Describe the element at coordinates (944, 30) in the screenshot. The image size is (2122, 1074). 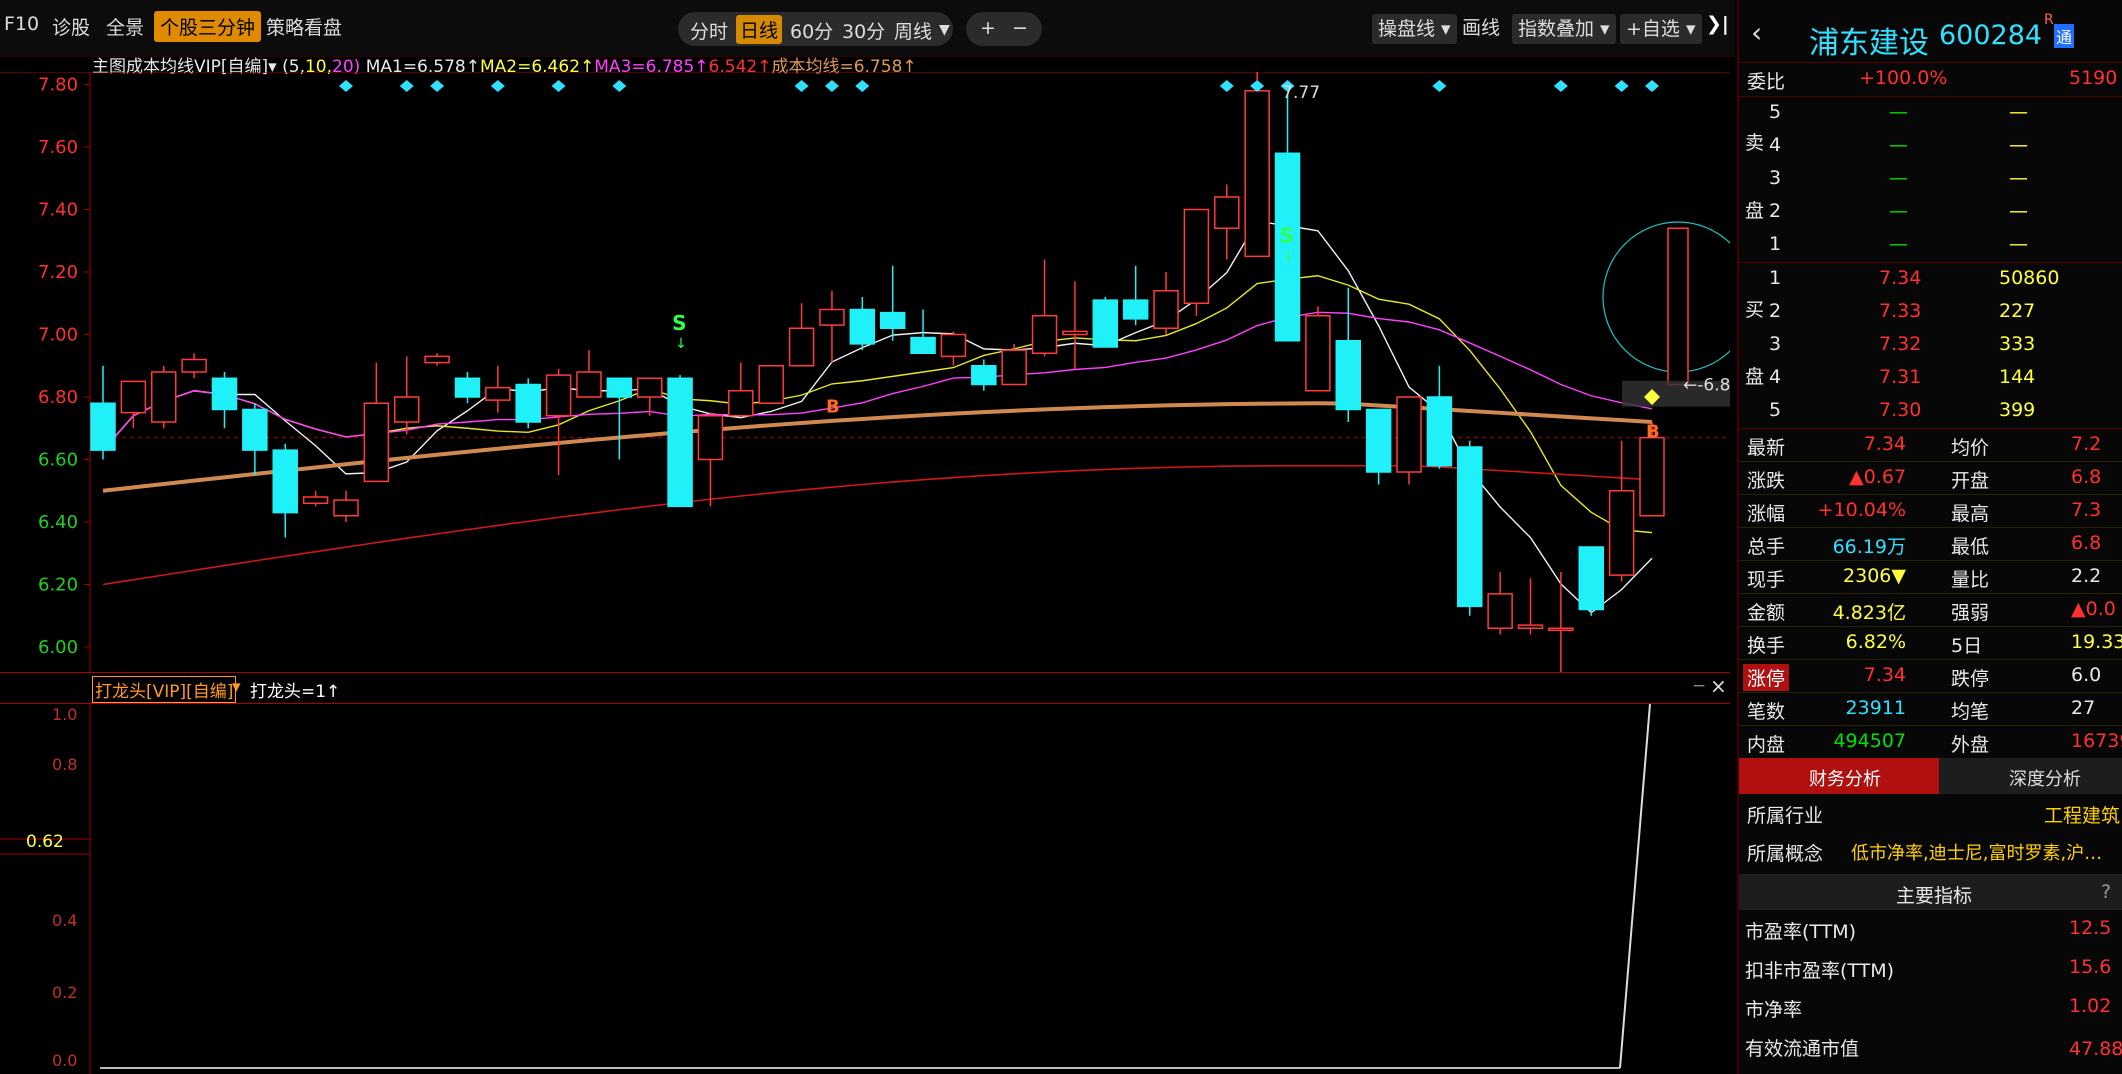
I see `chevron-down-icon: ▼` at that location.